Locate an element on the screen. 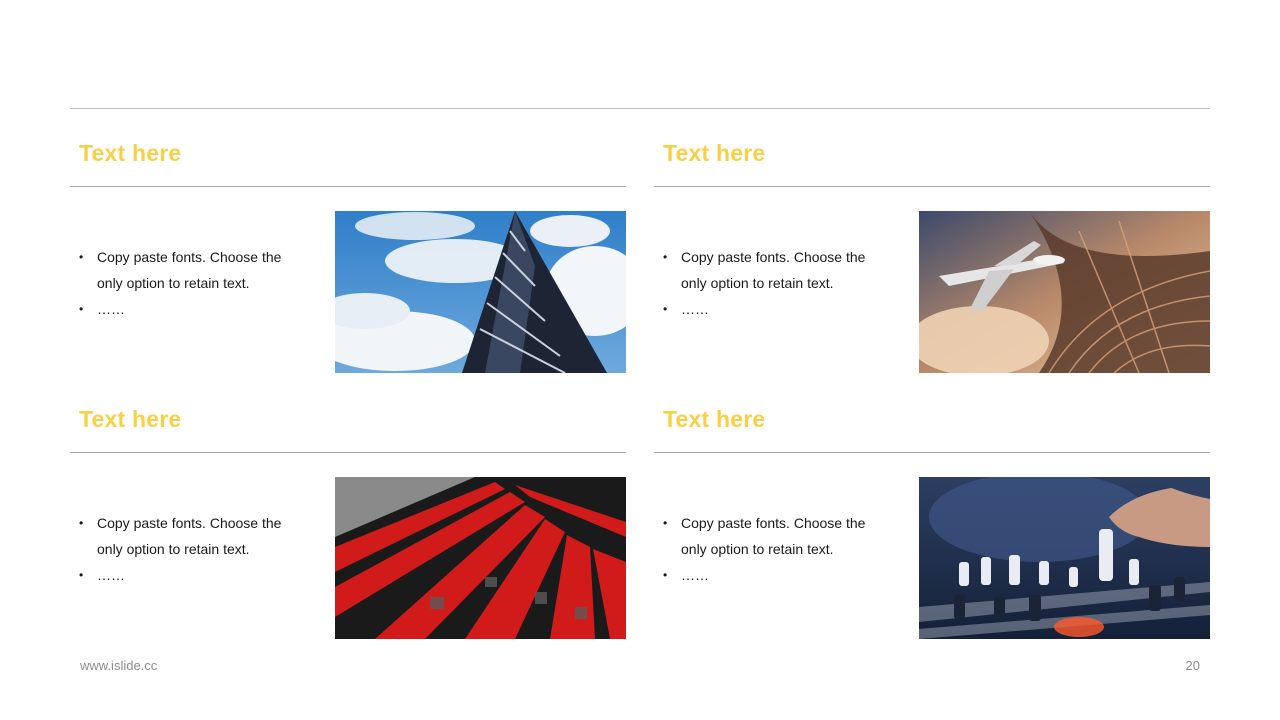 This screenshot has width=1280, height=720. skyscraper-photo is located at coordinates (480, 292).